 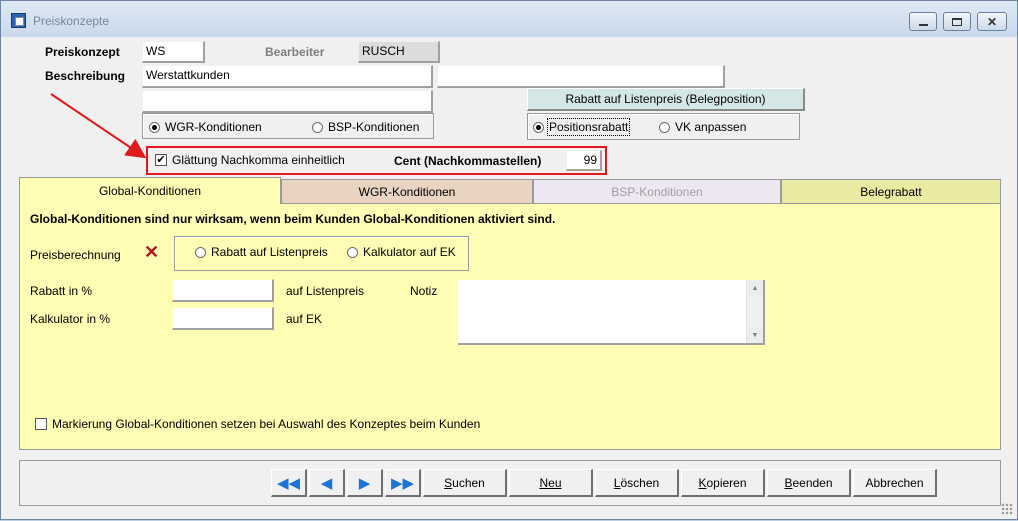 I want to click on next-record-button: ▶, so click(x=365, y=483).